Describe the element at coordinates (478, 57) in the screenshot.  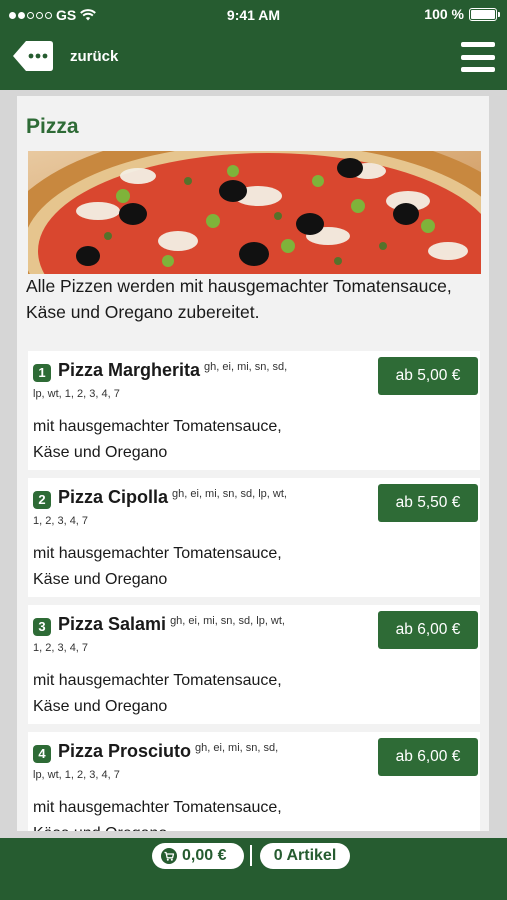
I see `hamburger-menu-icon` at that location.